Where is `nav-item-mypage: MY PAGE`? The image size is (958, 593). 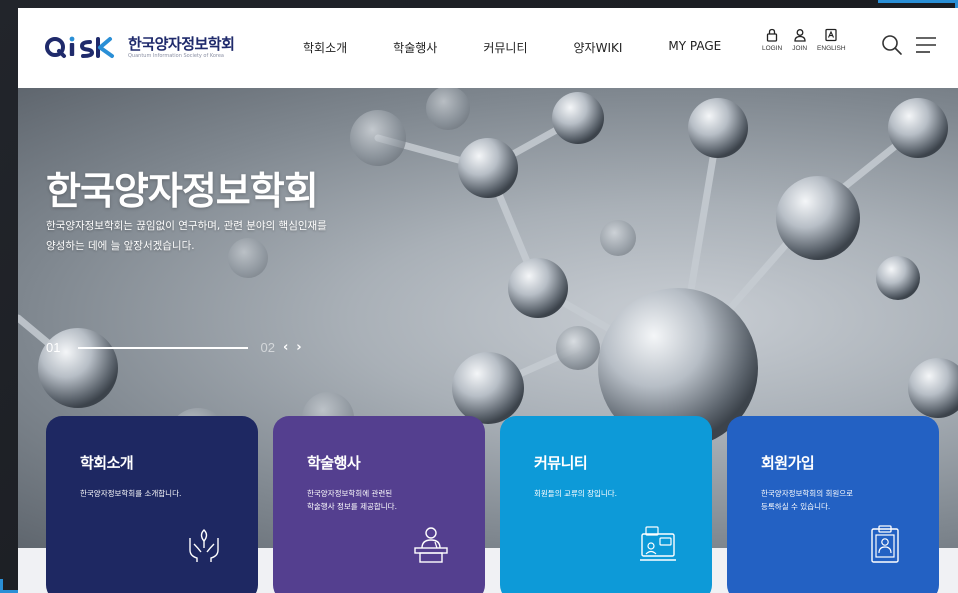 nav-item-mypage: MY PAGE is located at coordinates (694, 47).